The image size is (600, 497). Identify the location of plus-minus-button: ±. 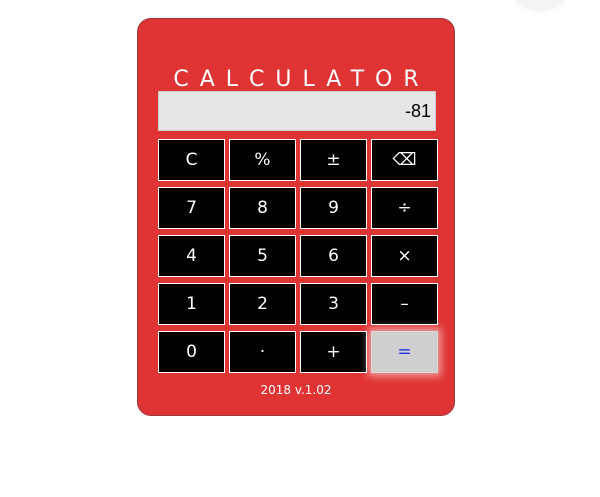
(333, 160).